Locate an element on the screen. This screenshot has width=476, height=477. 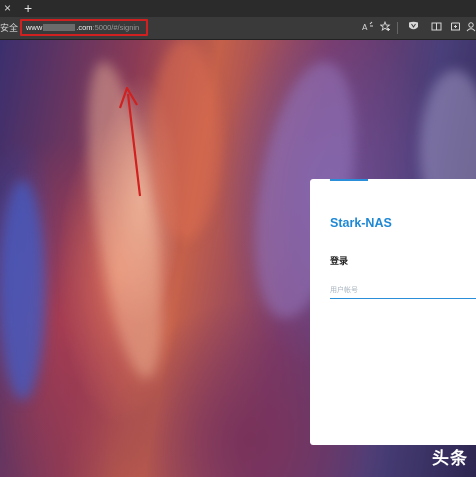
annotation-arrow-icon is located at coordinates (130, 141).